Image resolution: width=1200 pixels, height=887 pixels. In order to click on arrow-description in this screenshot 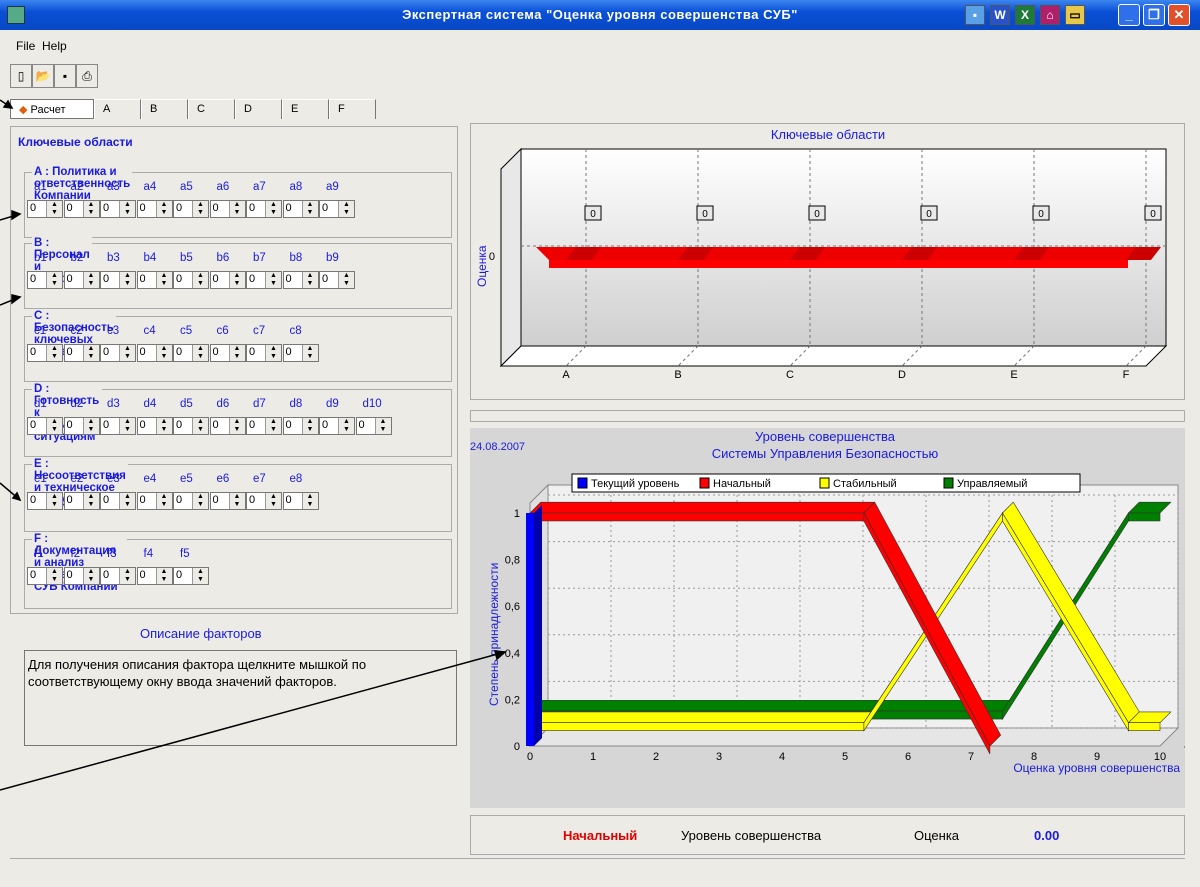, I will do `click(253, 721)`.